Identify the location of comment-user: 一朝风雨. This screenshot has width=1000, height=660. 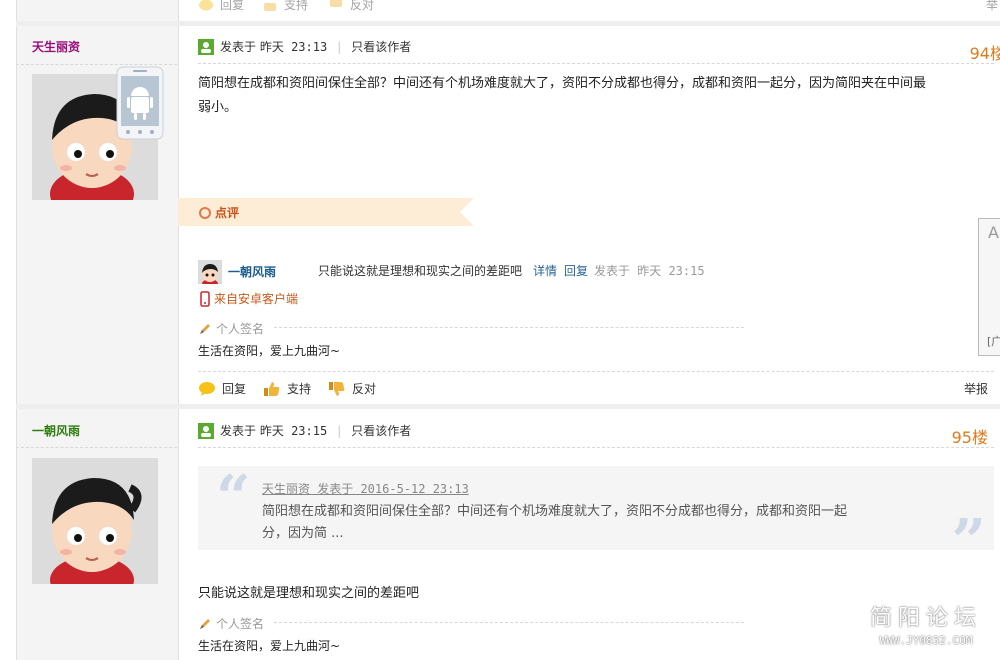
(252, 271).